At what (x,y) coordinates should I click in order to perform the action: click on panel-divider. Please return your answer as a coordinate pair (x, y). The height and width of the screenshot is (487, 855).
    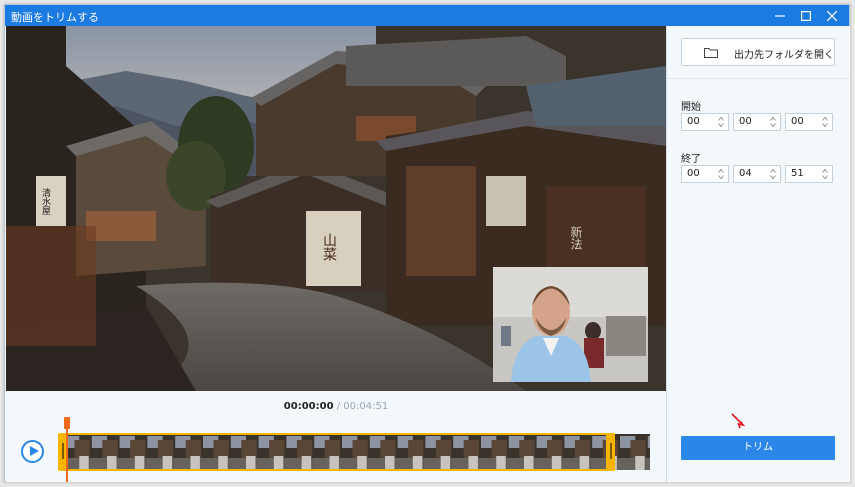
    Looking at the image, I should click on (759, 78).